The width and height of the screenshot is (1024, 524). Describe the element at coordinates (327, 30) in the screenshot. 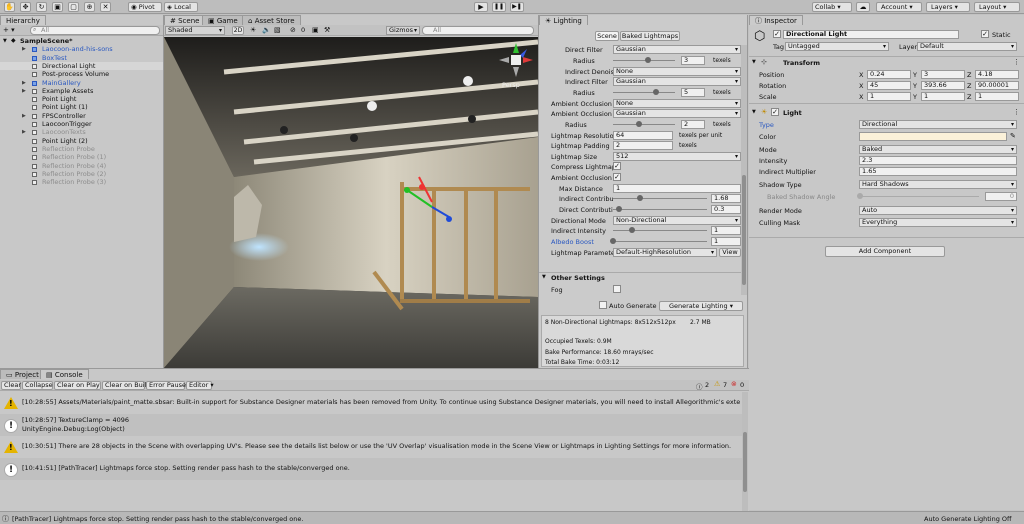

I see `tools-icon: ⚒` at that location.